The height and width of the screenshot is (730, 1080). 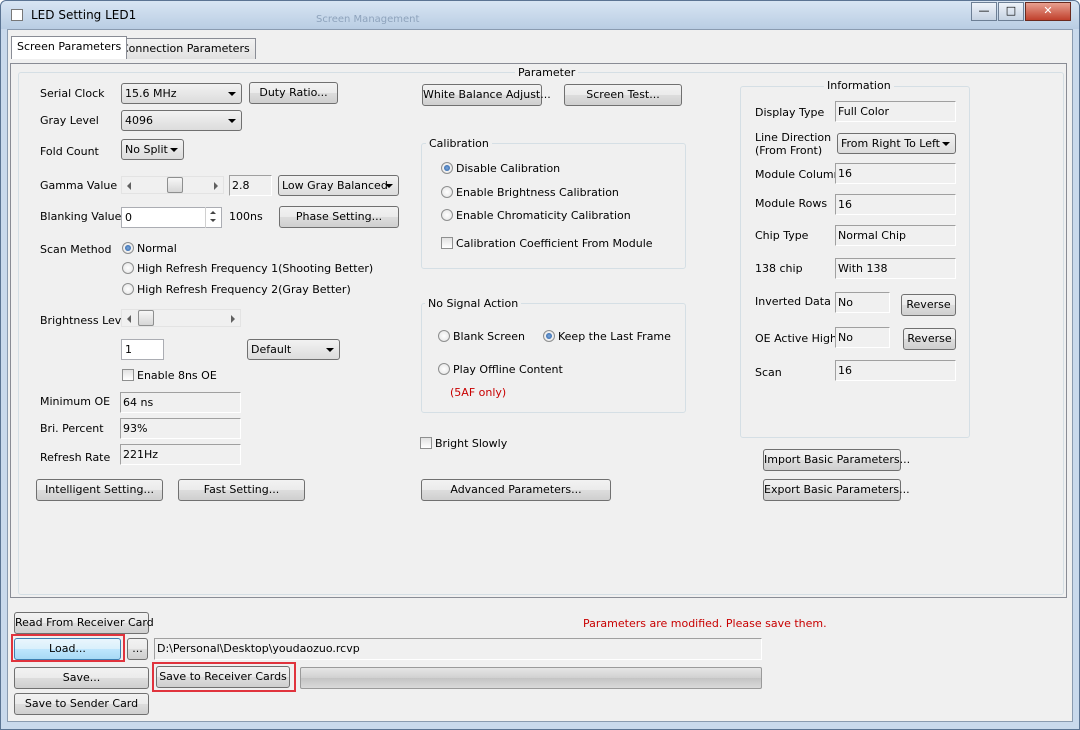 I want to click on title-bar: LED Setting LED1 Screen Management — □ ✕, so click(x=540, y=15).